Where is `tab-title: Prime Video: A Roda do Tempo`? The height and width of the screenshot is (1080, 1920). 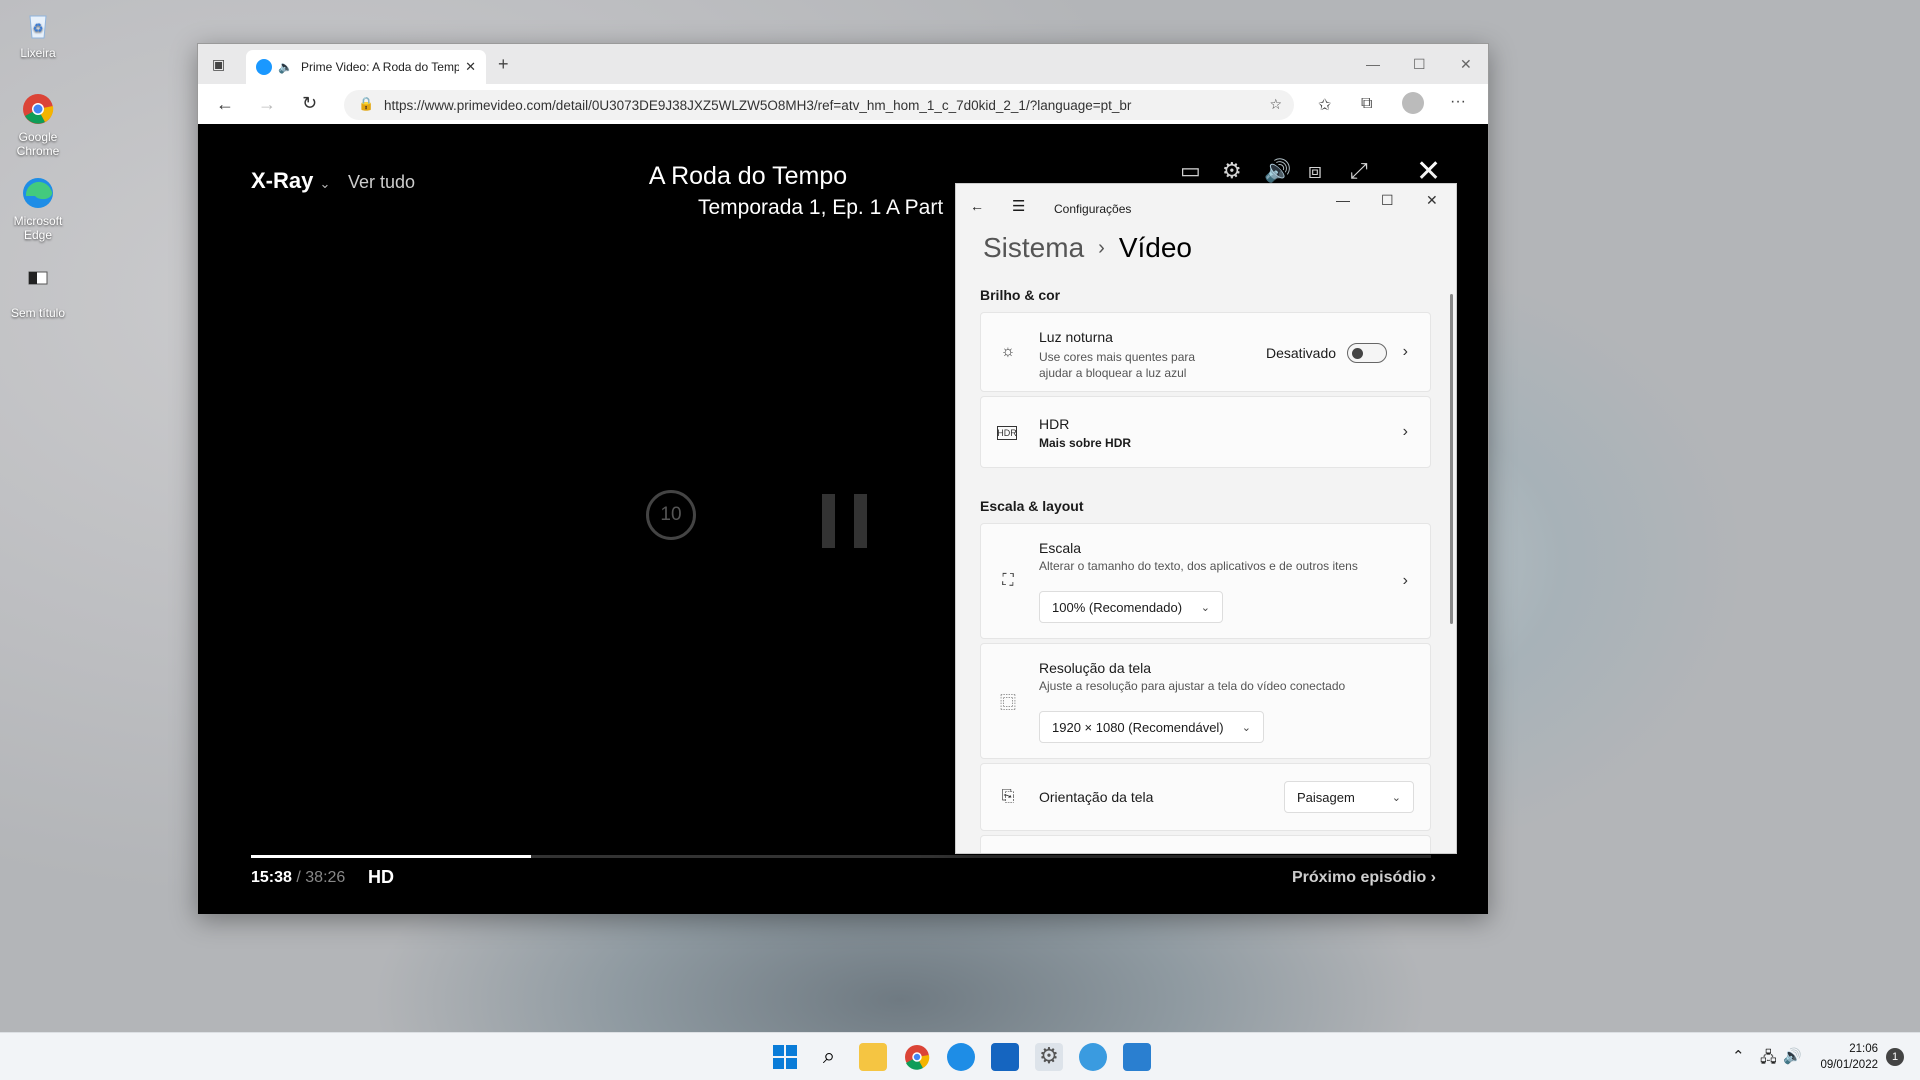
tab-title: Prime Video: A Roda do Tempo is located at coordinates (380, 67).